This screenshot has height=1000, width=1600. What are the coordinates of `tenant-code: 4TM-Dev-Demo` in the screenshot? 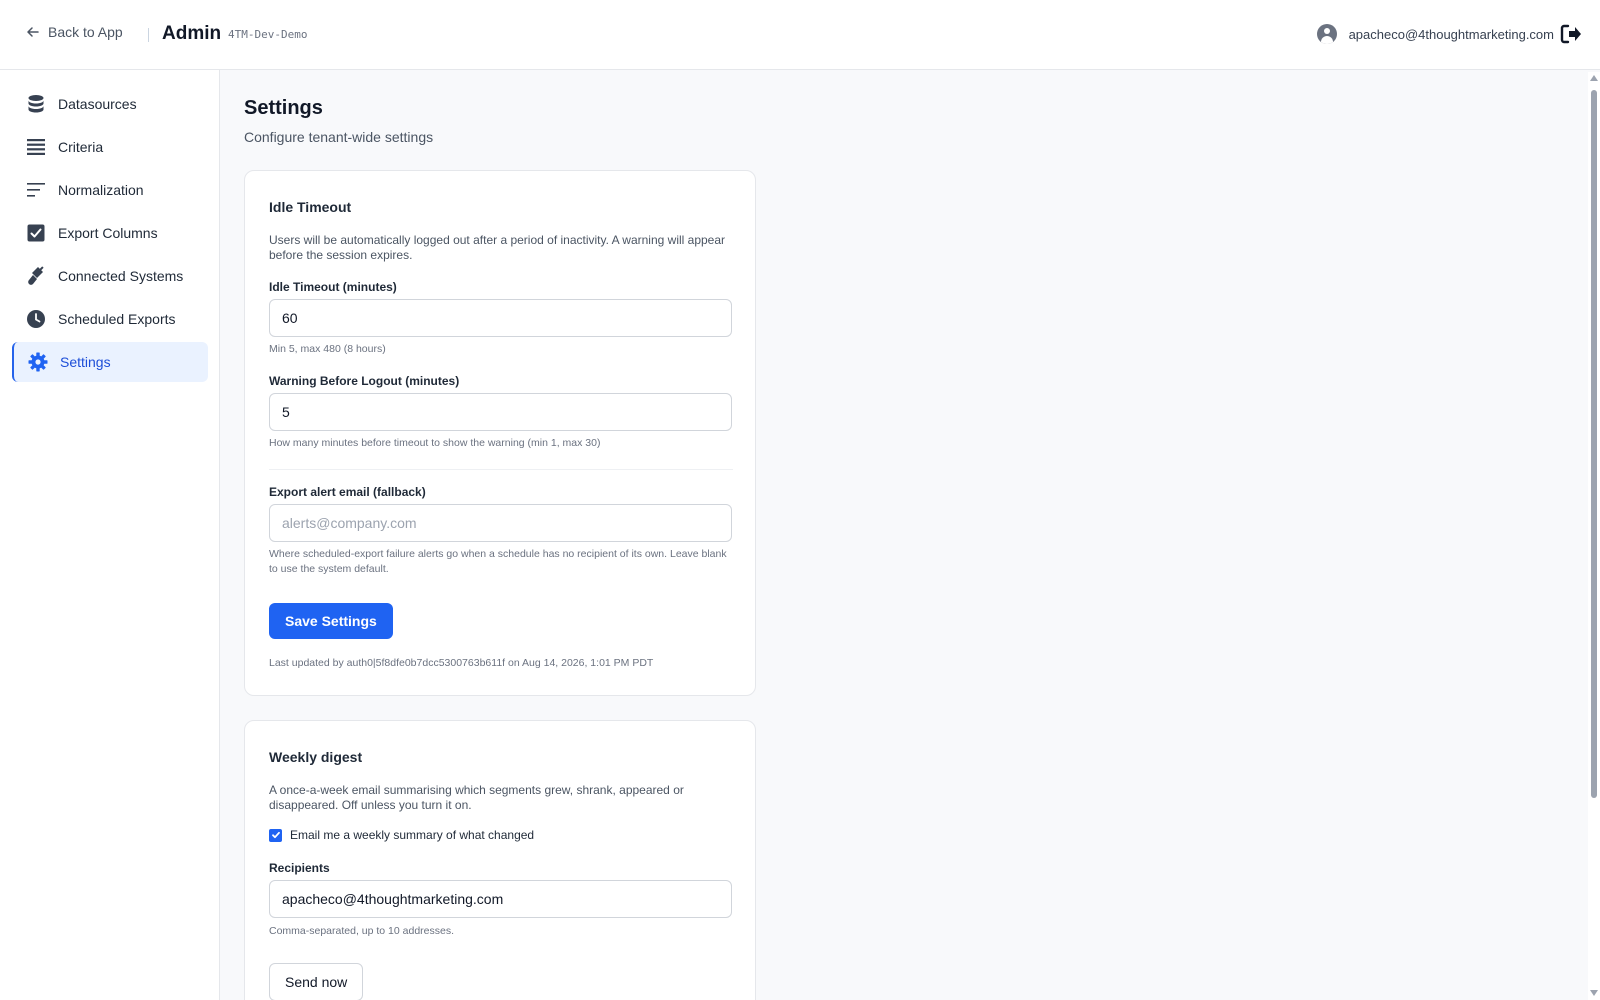 It's located at (268, 34).